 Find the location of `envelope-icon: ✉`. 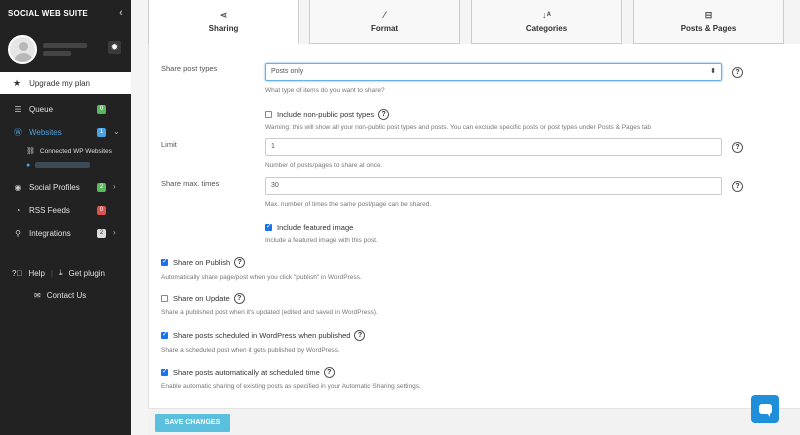

envelope-icon: ✉ is located at coordinates (37, 295).